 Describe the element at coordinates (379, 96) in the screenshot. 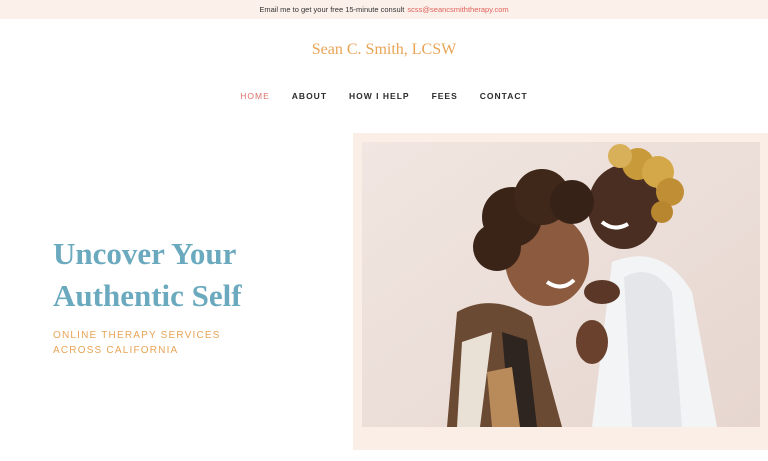

I see `nav-item-how-i-help: HOW I HELP` at that location.